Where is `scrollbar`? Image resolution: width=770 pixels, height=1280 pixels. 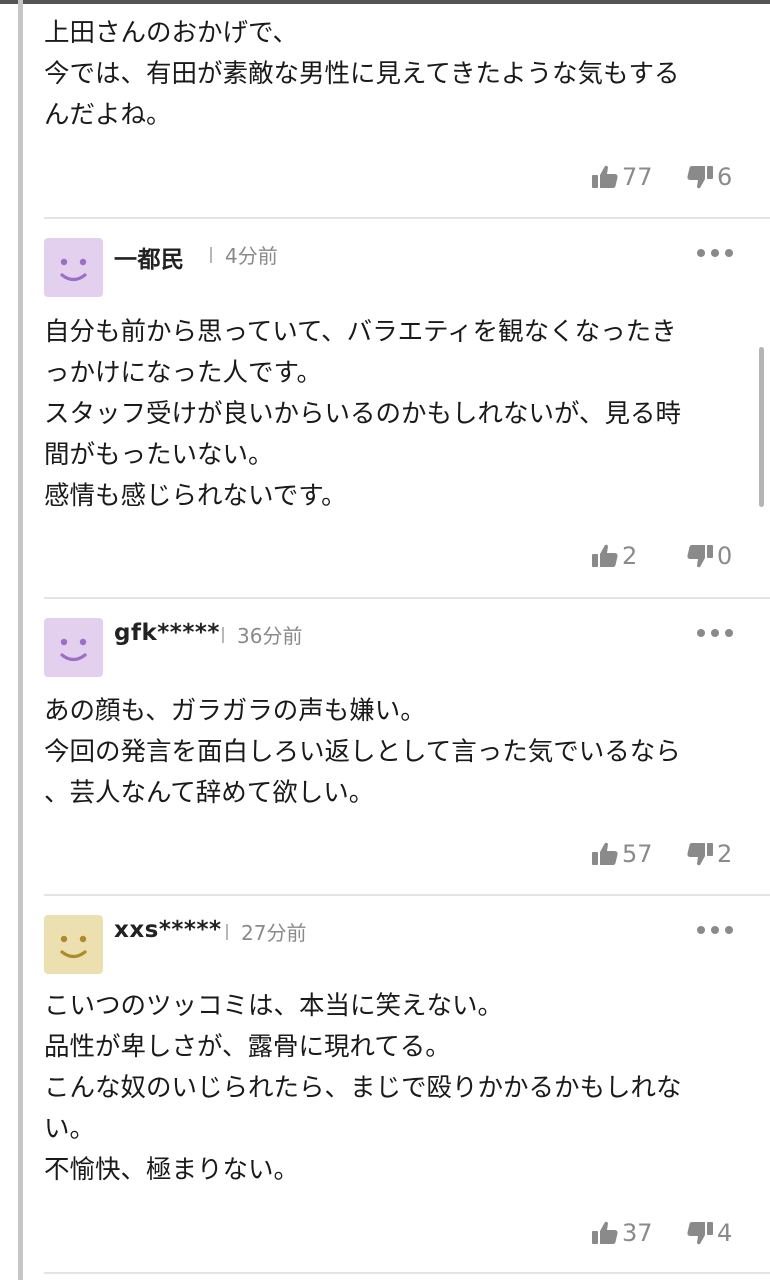
scrollbar is located at coordinates (761, 427).